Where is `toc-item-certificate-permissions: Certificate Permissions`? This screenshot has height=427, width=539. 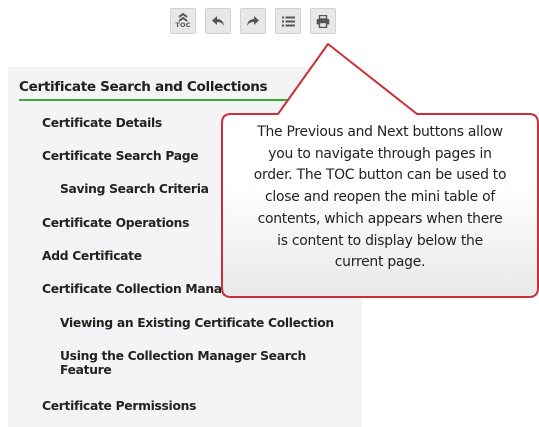 toc-item-certificate-permissions: Certificate Permissions is located at coordinates (119, 406).